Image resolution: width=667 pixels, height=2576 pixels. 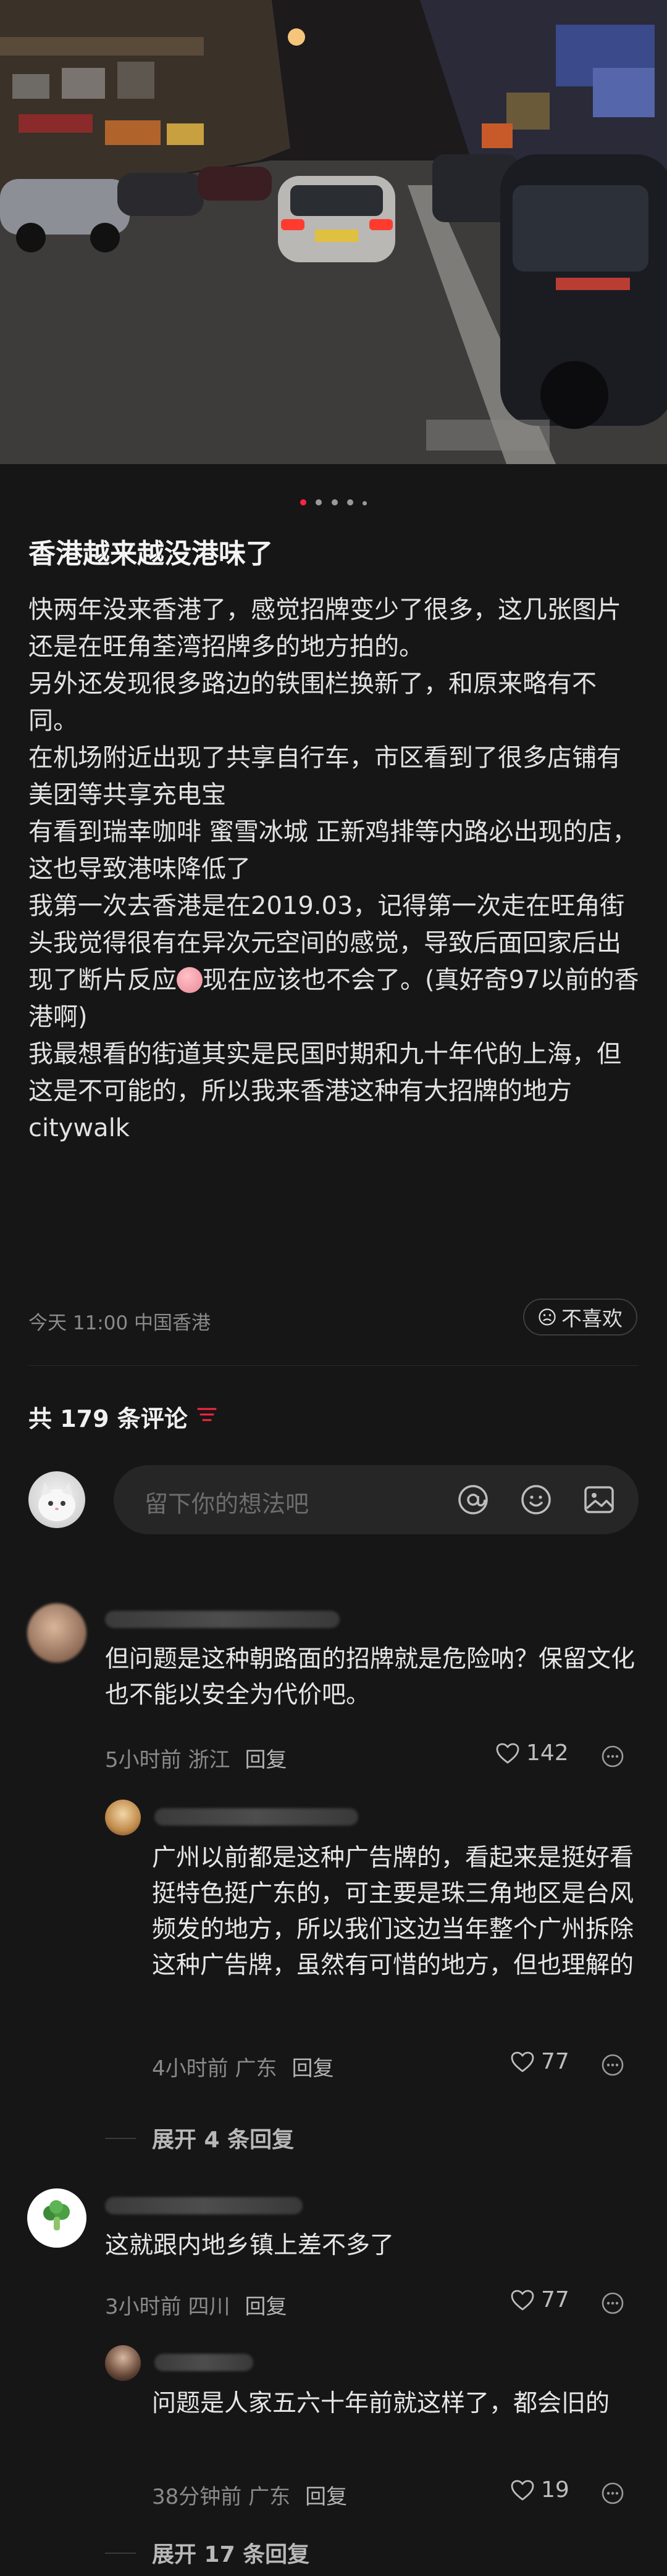 I want to click on like-count: 19, so click(x=555, y=2490).